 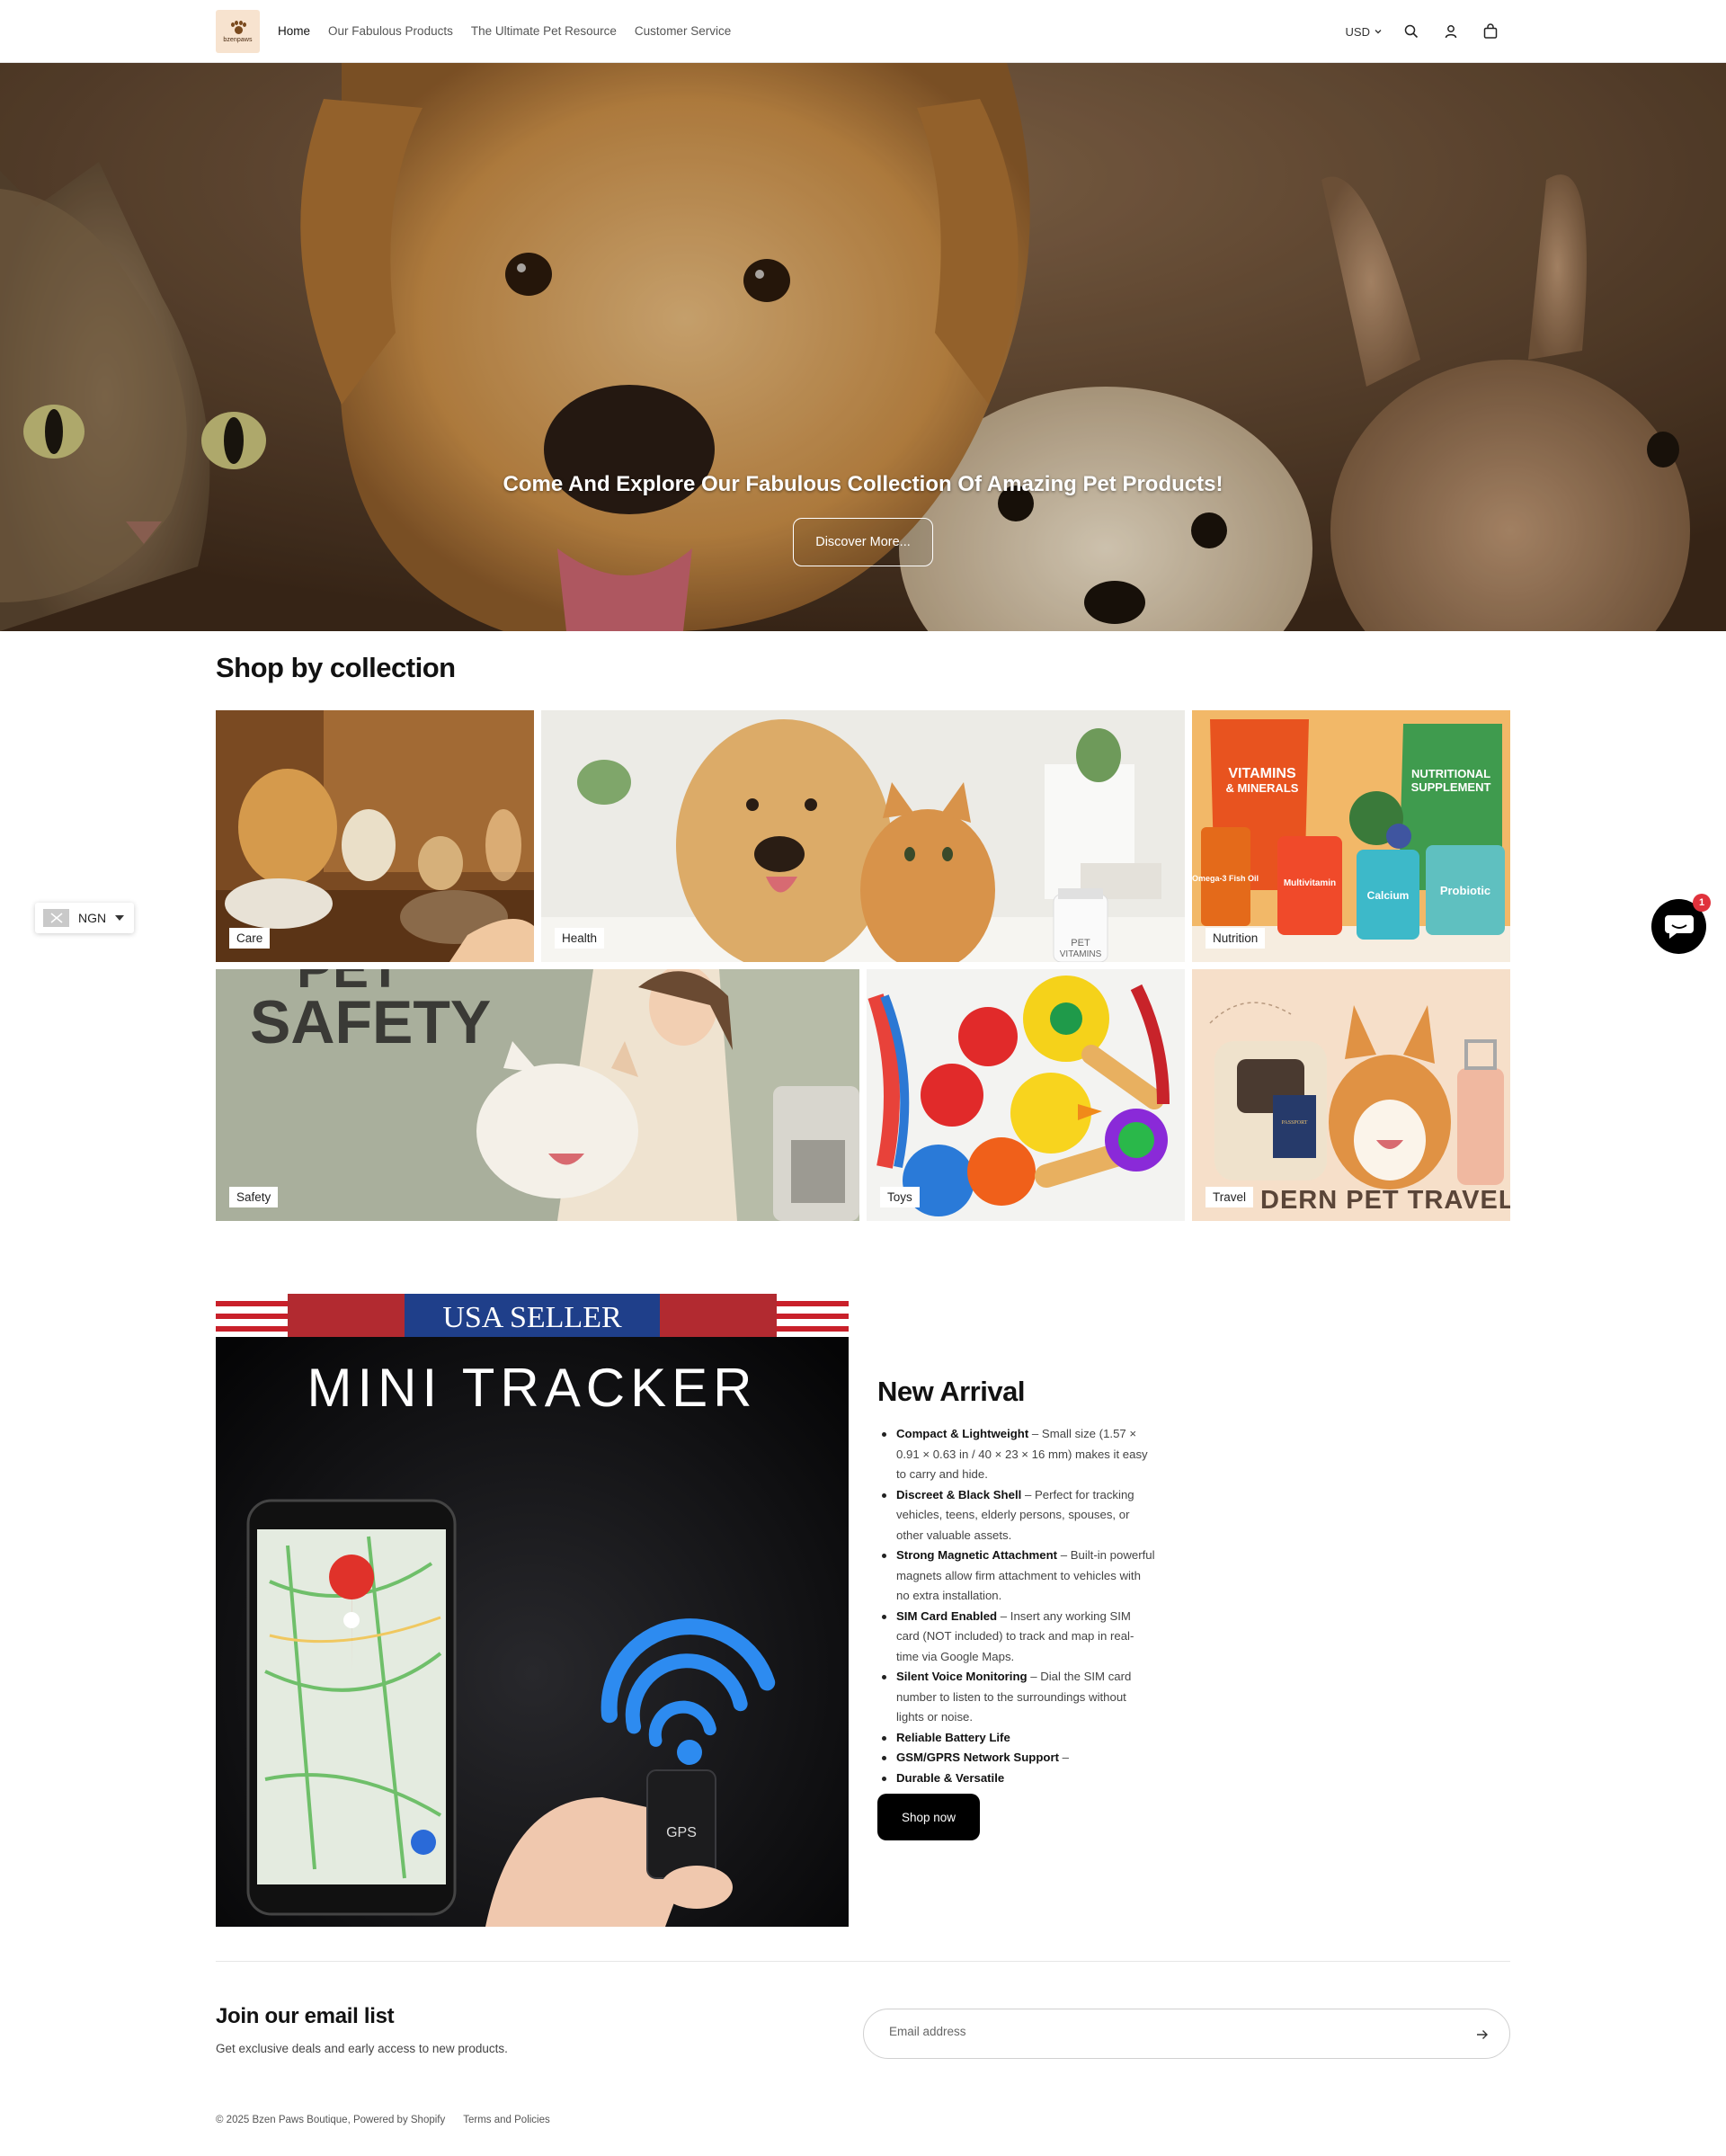 I want to click on paw-icon, so click(x=238, y=28).